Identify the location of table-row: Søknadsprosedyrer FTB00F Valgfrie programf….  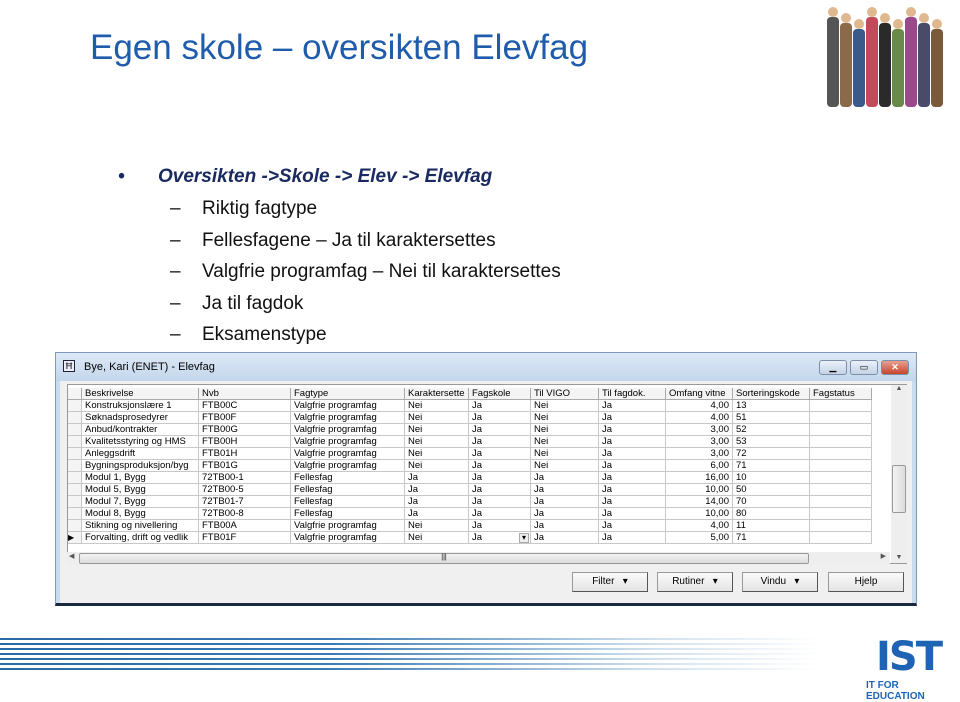
(470, 418).